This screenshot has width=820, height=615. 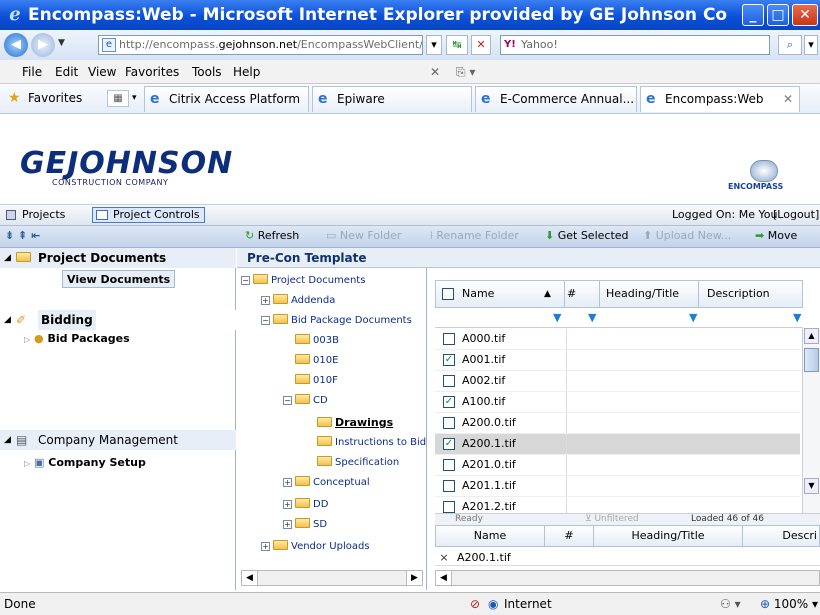 What do you see at coordinates (355, 423) in the screenshot?
I see `tree-node-drawings: Drawings` at bounding box center [355, 423].